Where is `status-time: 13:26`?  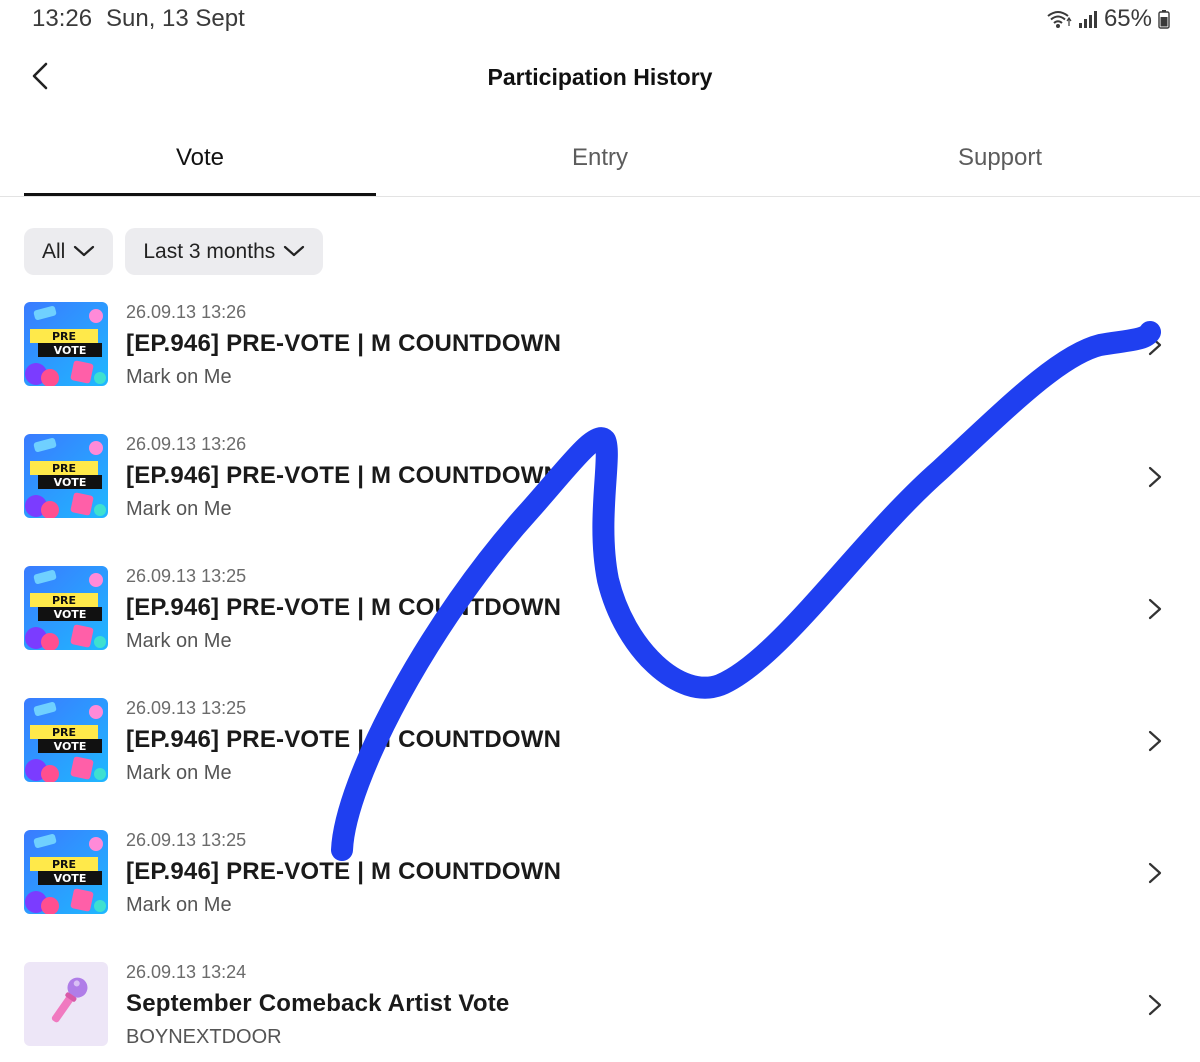
status-time: 13:26 is located at coordinates (62, 18).